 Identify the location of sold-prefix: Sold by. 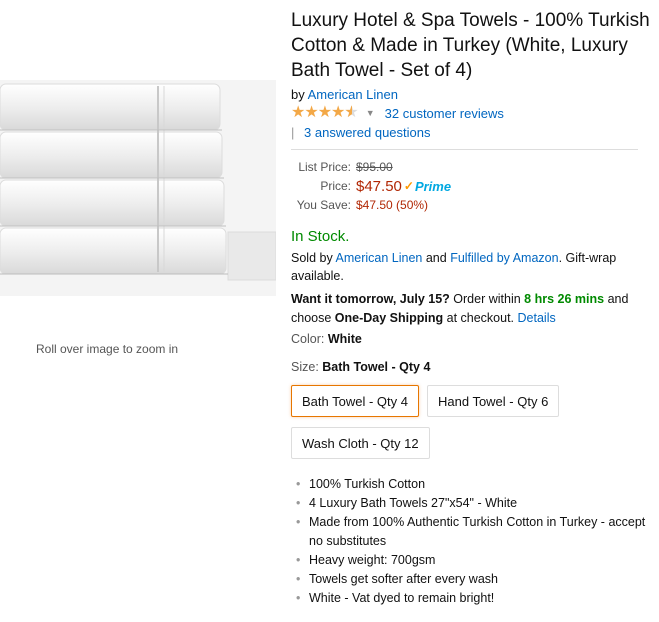
(312, 258).